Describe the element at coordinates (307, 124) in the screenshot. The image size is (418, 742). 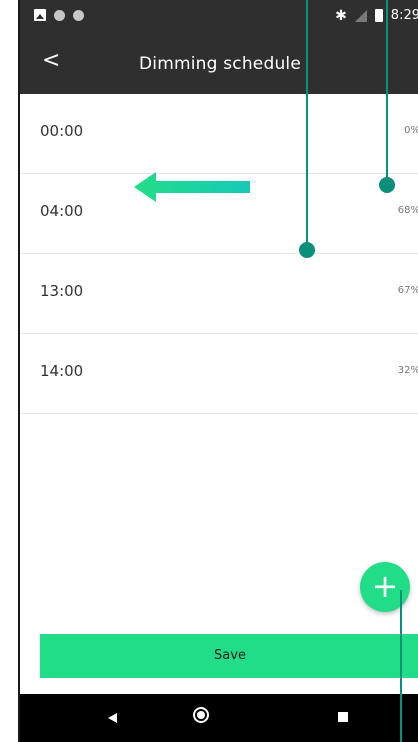
I see `callout-line-left` at that location.